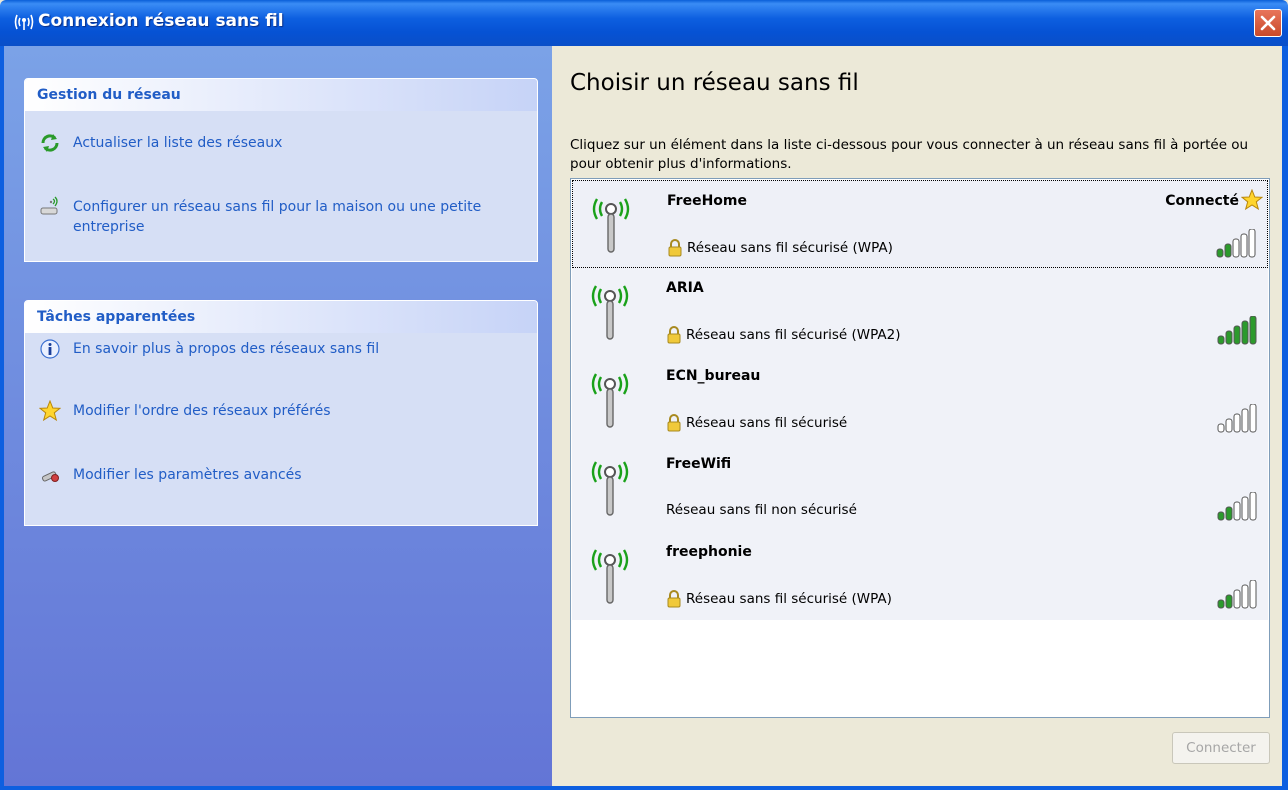 The width and height of the screenshot is (1288, 790). Describe the element at coordinates (50, 349) in the screenshot. I see `info-icon` at that location.